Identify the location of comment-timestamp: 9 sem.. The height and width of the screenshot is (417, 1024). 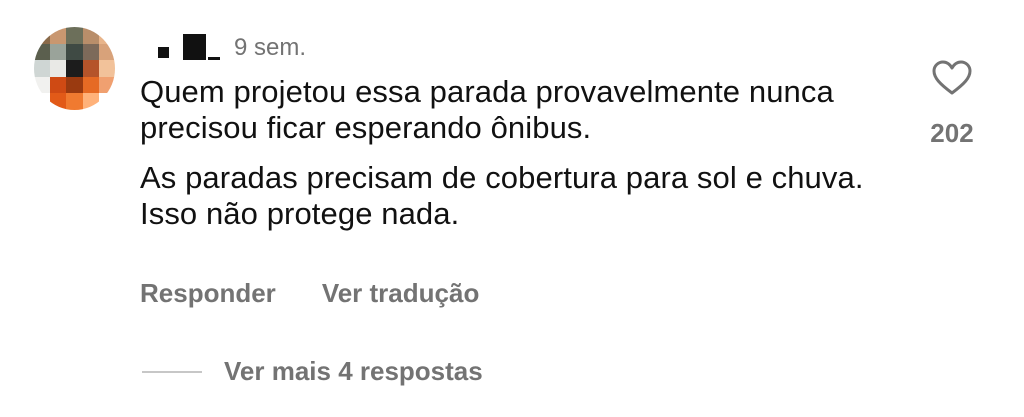
(270, 47).